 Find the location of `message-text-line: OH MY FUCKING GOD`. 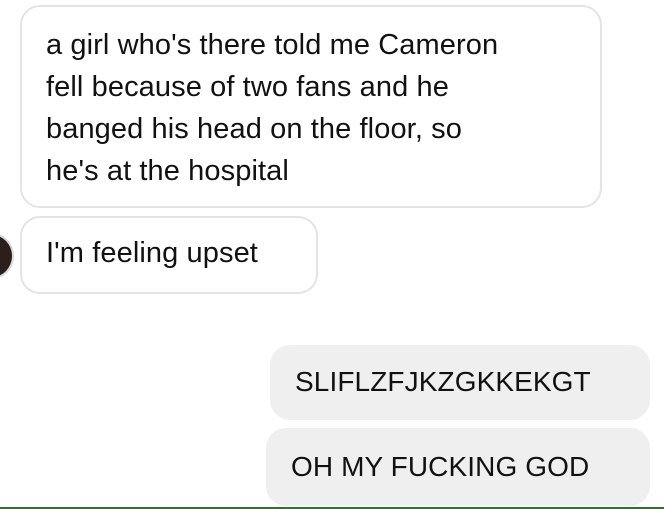

message-text-line: OH MY FUCKING GOD is located at coordinates (440, 466).